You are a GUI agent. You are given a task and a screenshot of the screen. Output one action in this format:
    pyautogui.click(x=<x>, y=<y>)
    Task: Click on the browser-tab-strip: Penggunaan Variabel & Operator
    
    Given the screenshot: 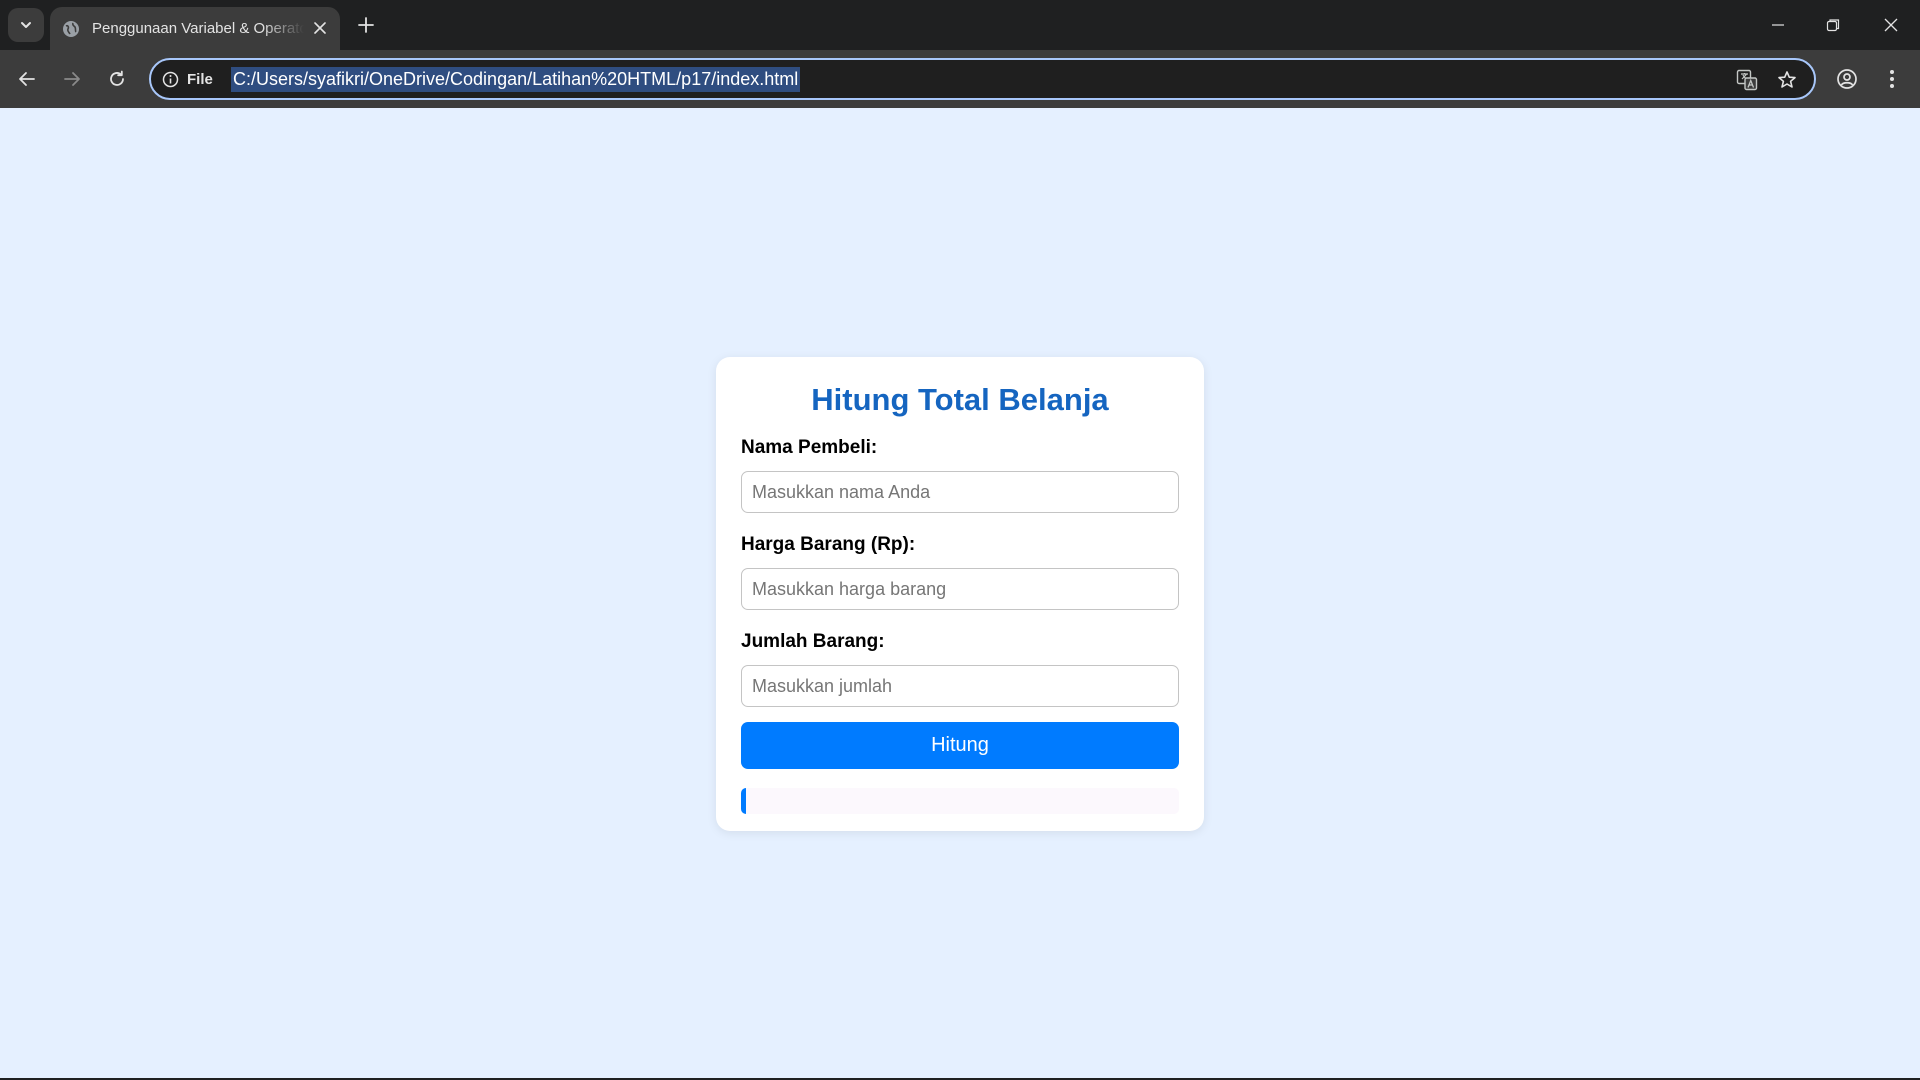 What is the action you would take?
    pyautogui.click(x=960, y=25)
    